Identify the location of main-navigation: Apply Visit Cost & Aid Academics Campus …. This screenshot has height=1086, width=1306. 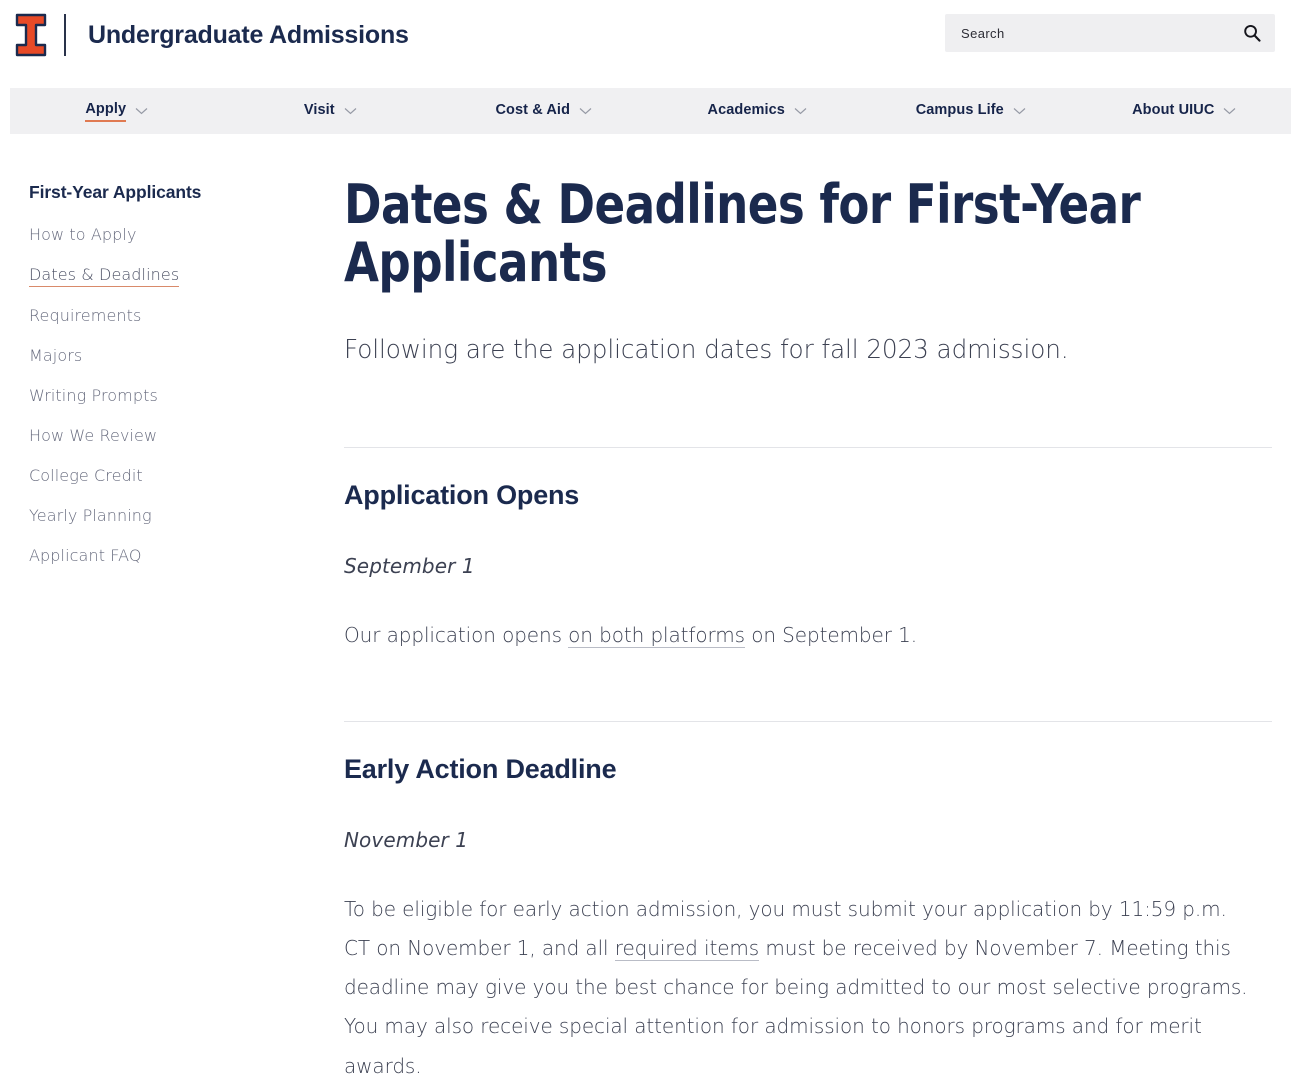
(650, 111).